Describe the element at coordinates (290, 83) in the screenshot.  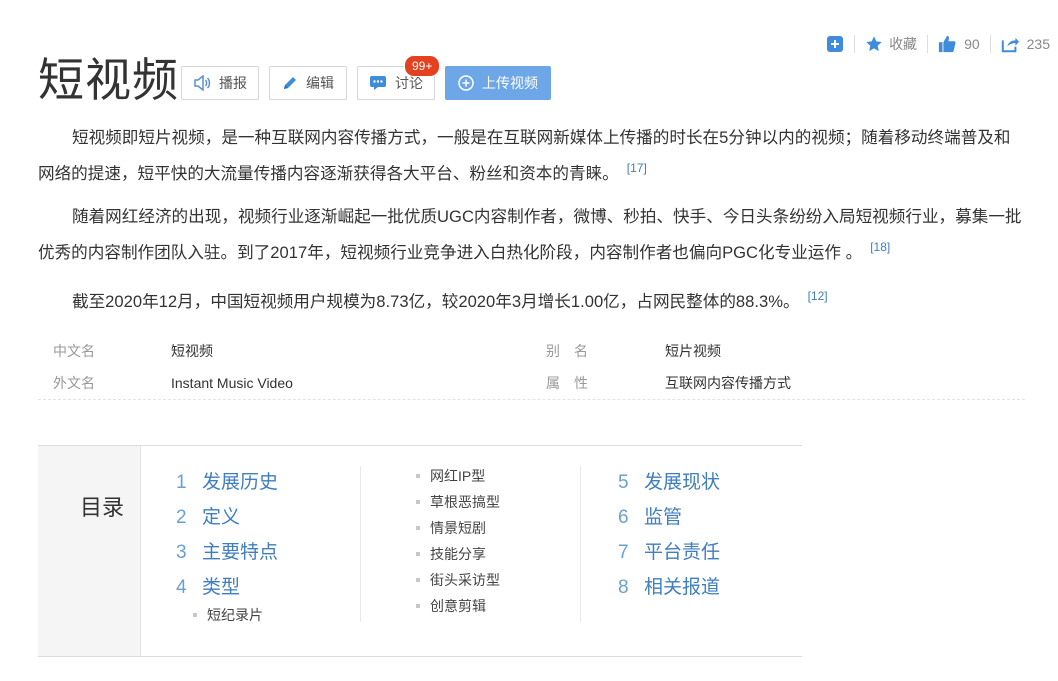
I see `pencil-icon` at that location.